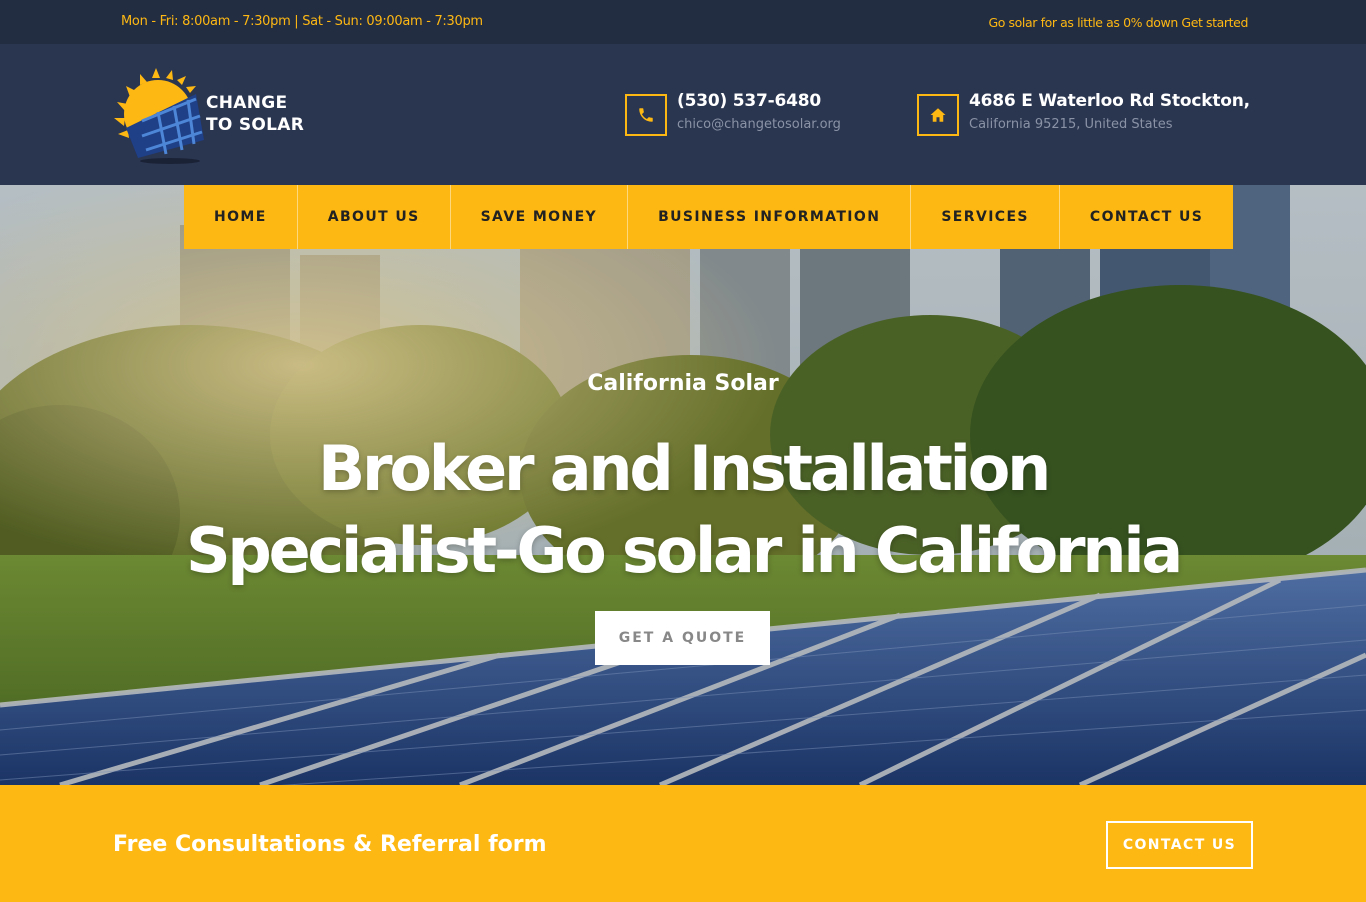 This screenshot has height=902, width=1366. I want to click on brand-line-1: CHANGE, so click(247, 103).